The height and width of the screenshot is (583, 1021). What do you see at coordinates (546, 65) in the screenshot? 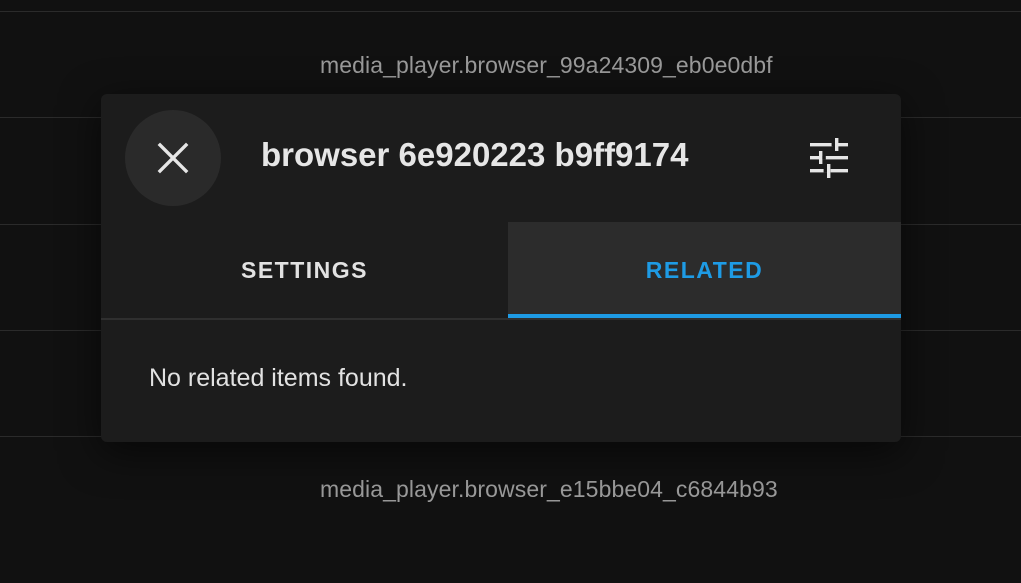
I see `entity-id-label: media_player.browser_99a24309_eb0e0dbf` at bounding box center [546, 65].